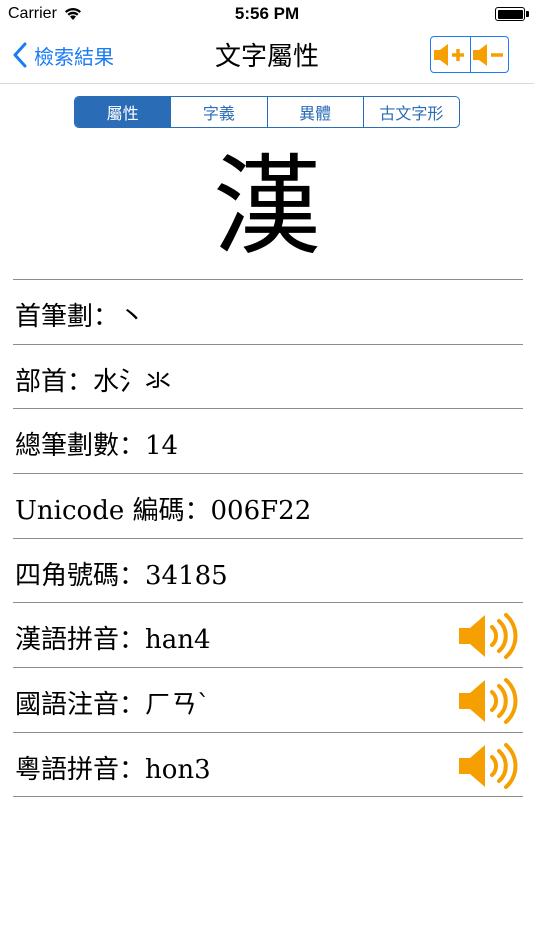  What do you see at coordinates (268, 764) in the screenshot?
I see `property-row-cantonese: 粵語拼音：hon3` at bounding box center [268, 764].